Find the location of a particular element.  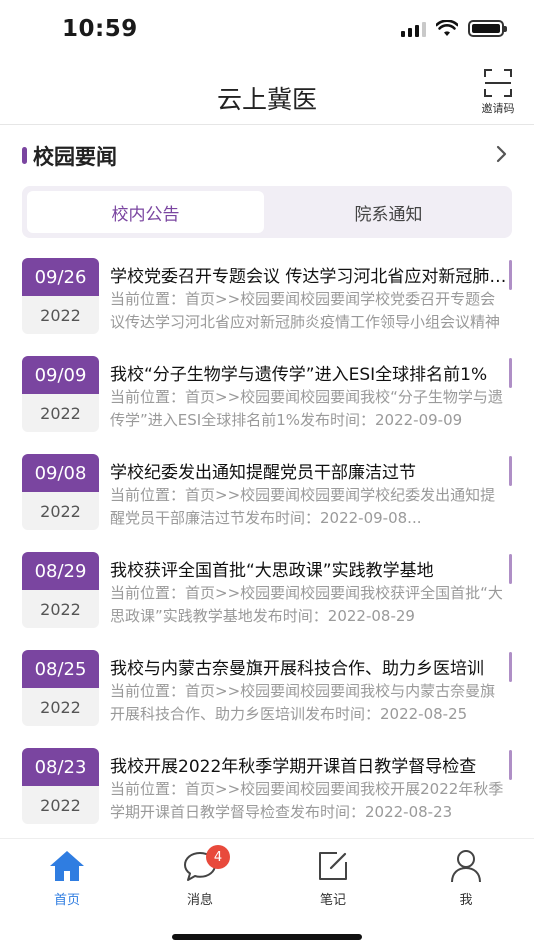

invite-code-label: 邀请码 is located at coordinates (498, 108).